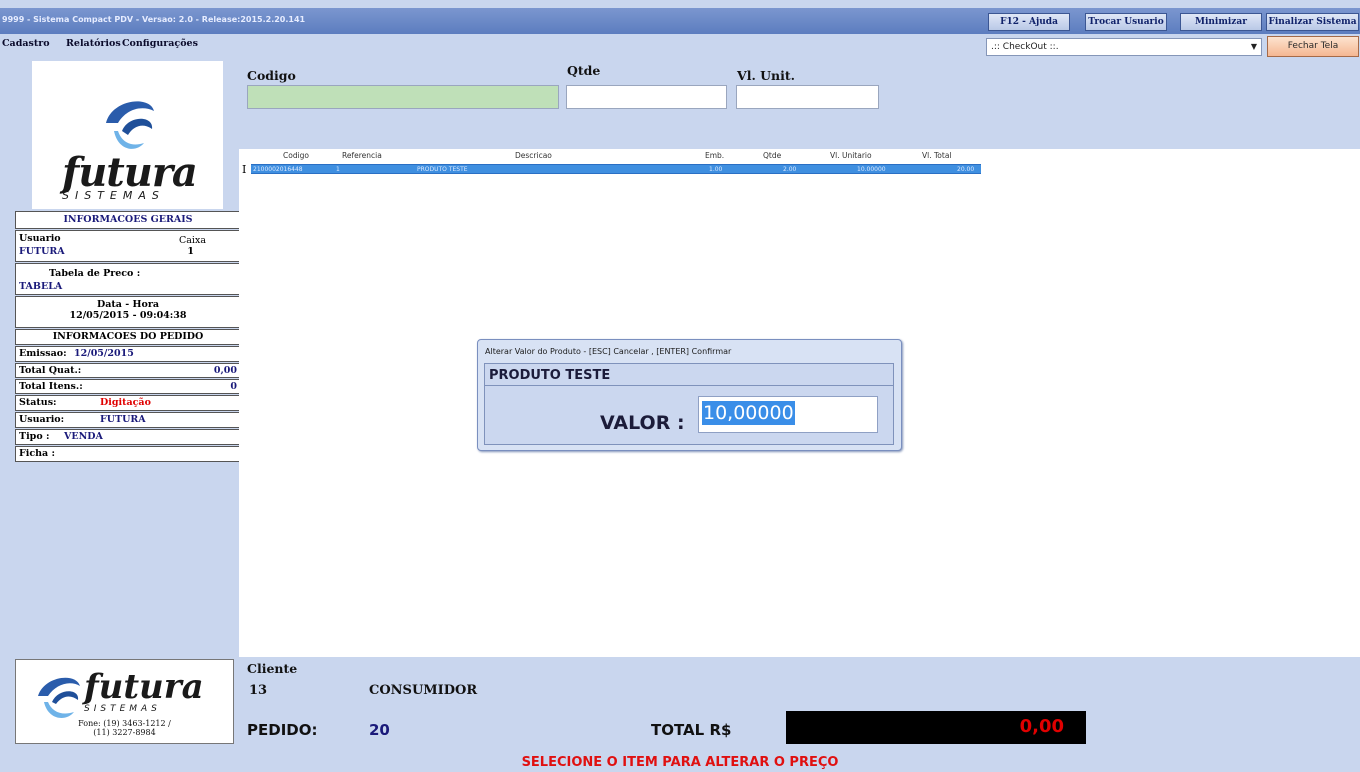 The width and height of the screenshot is (1360, 772). I want to click on user-label: Usuario, so click(40, 238).